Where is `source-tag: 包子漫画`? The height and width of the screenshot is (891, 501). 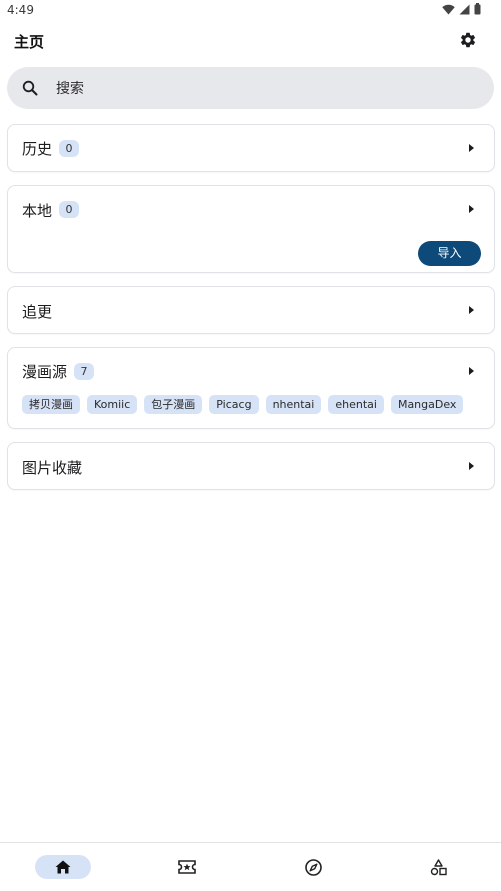
source-tag: 包子漫画 is located at coordinates (173, 404).